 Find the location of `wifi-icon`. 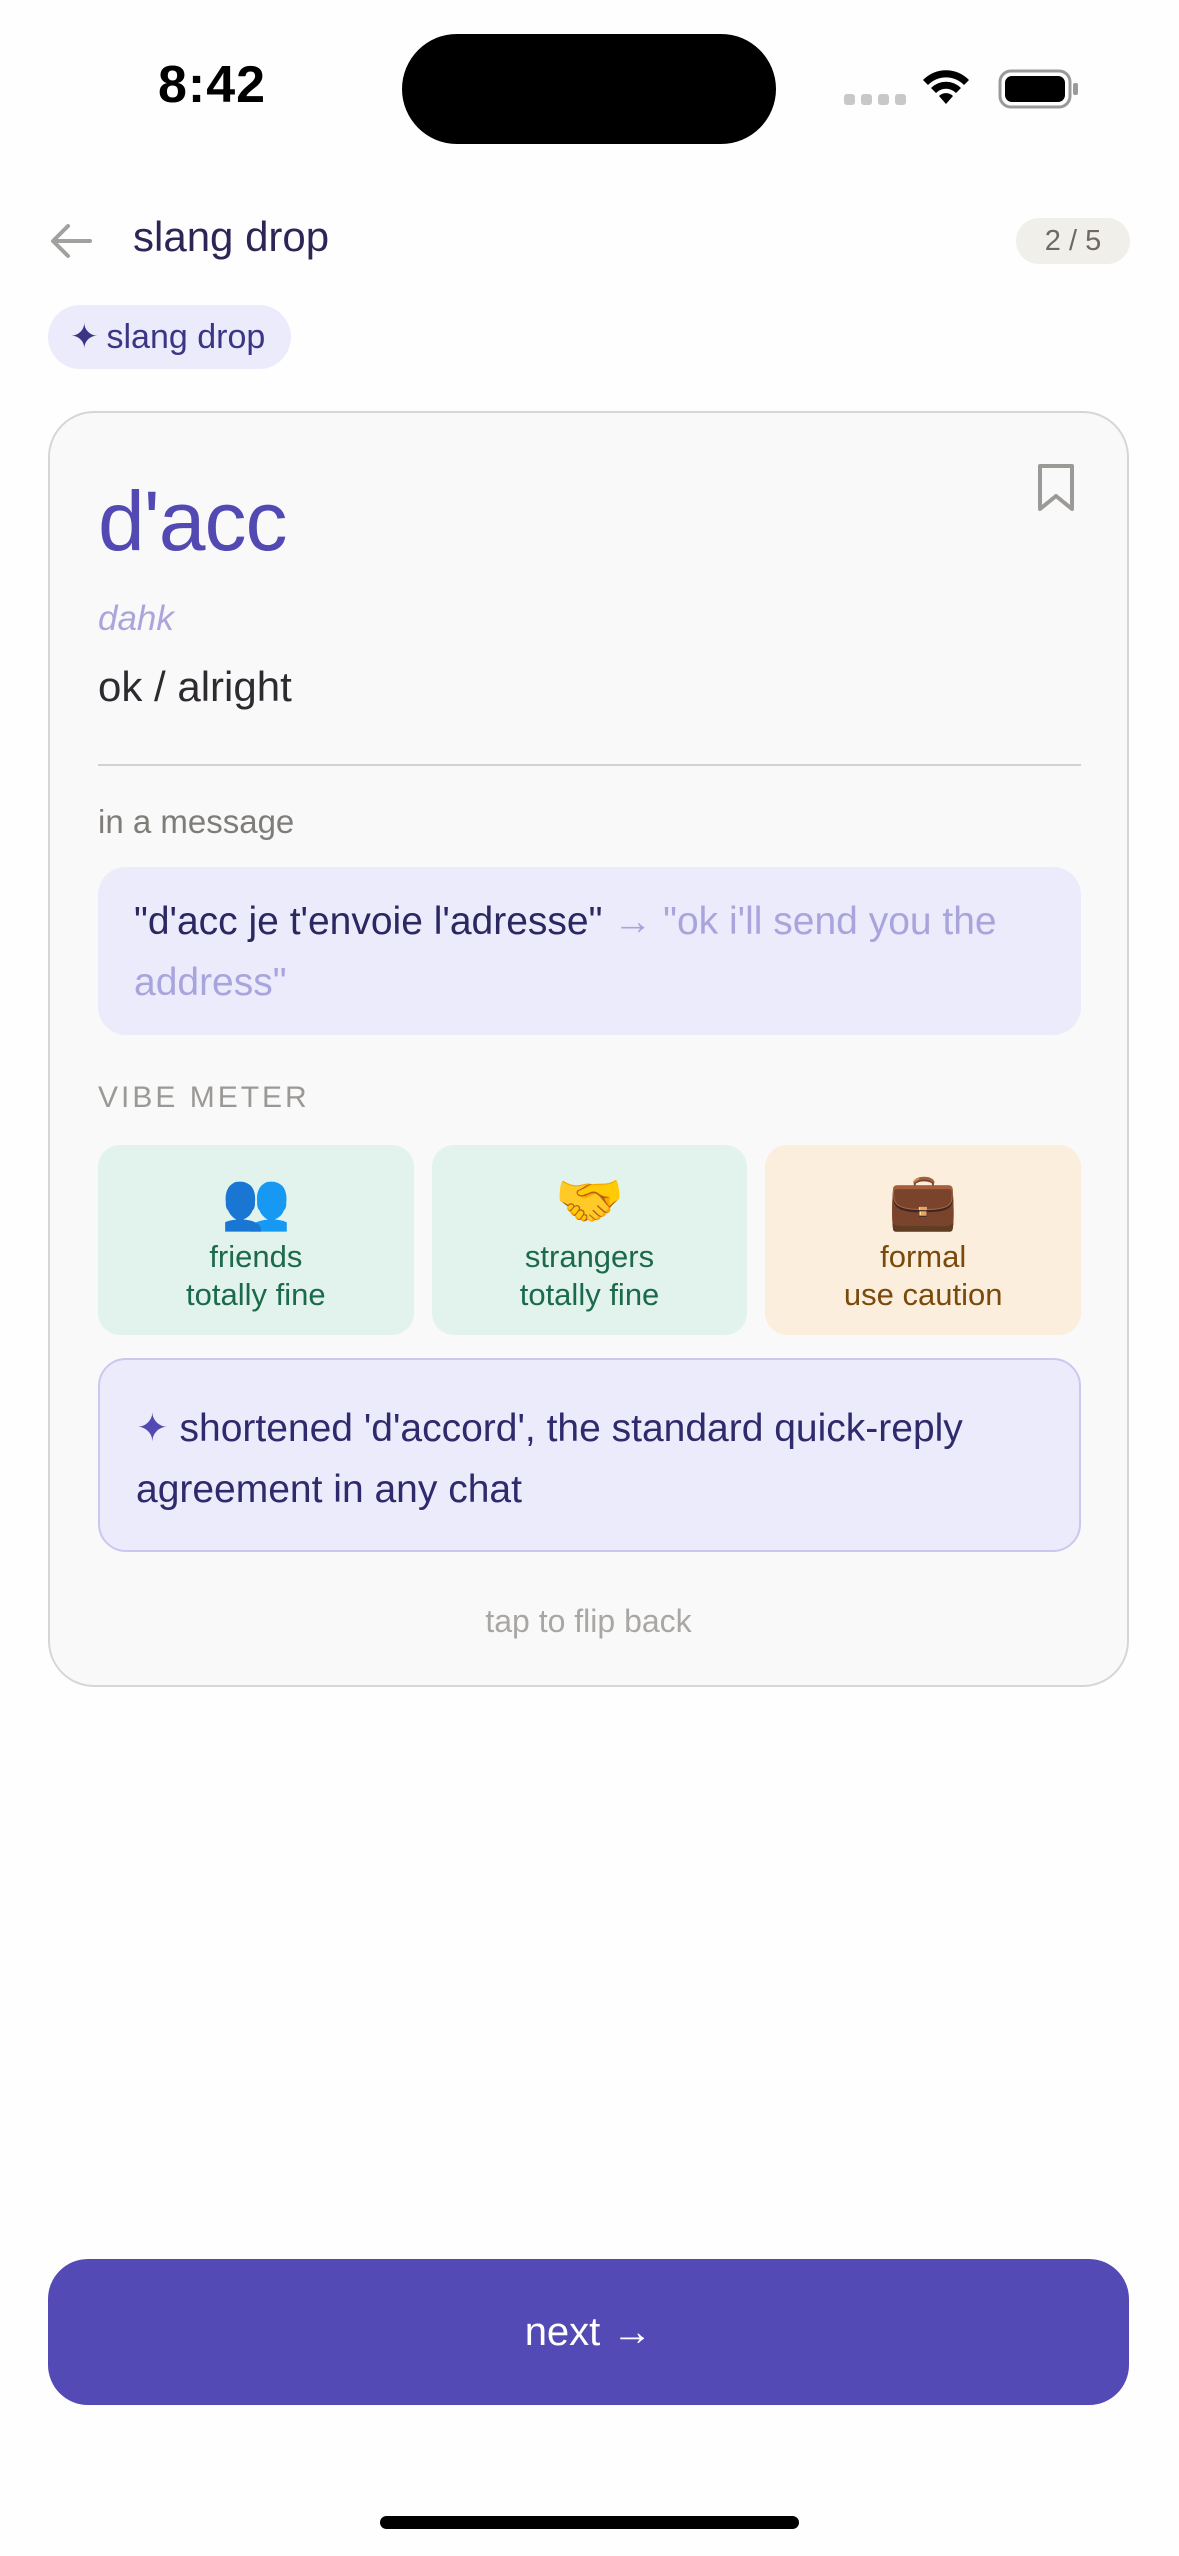

wifi-icon is located at coordinates (946, 87).